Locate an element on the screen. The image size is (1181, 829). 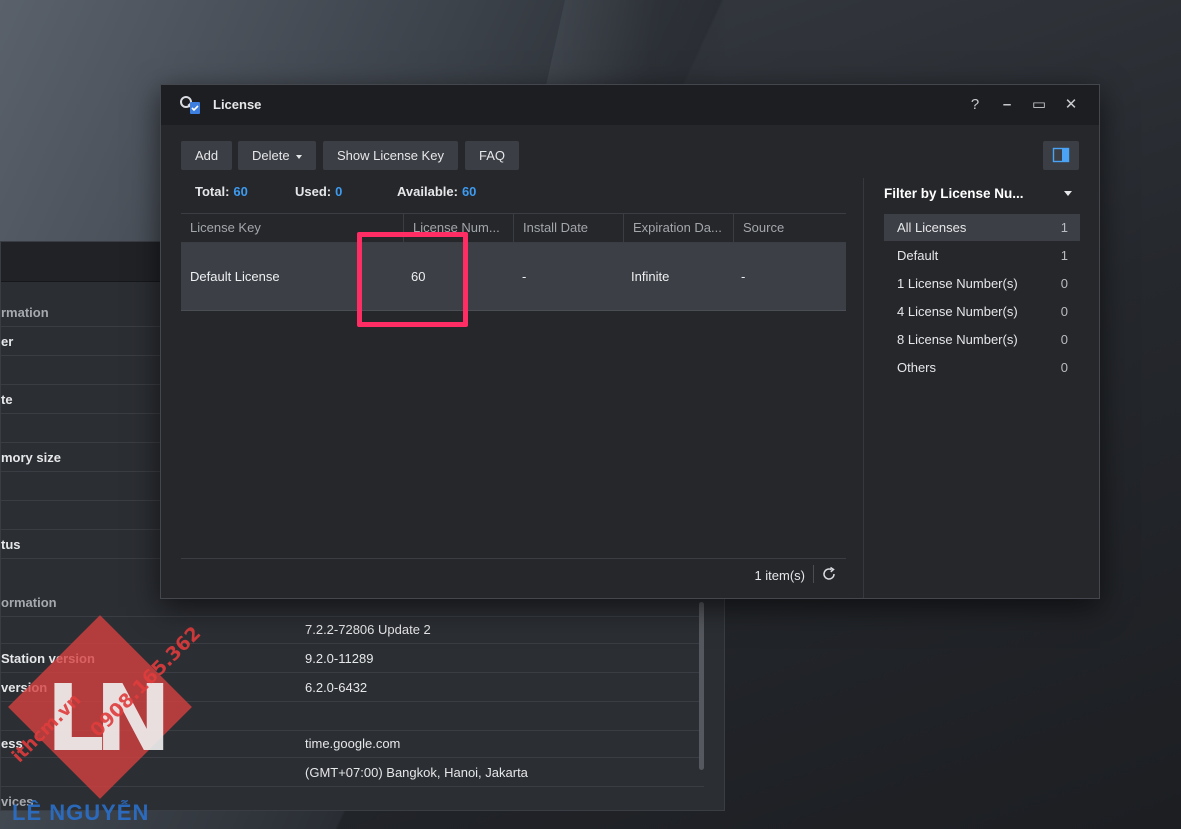
cell-install-date: - is located at coordinates (524, 276).